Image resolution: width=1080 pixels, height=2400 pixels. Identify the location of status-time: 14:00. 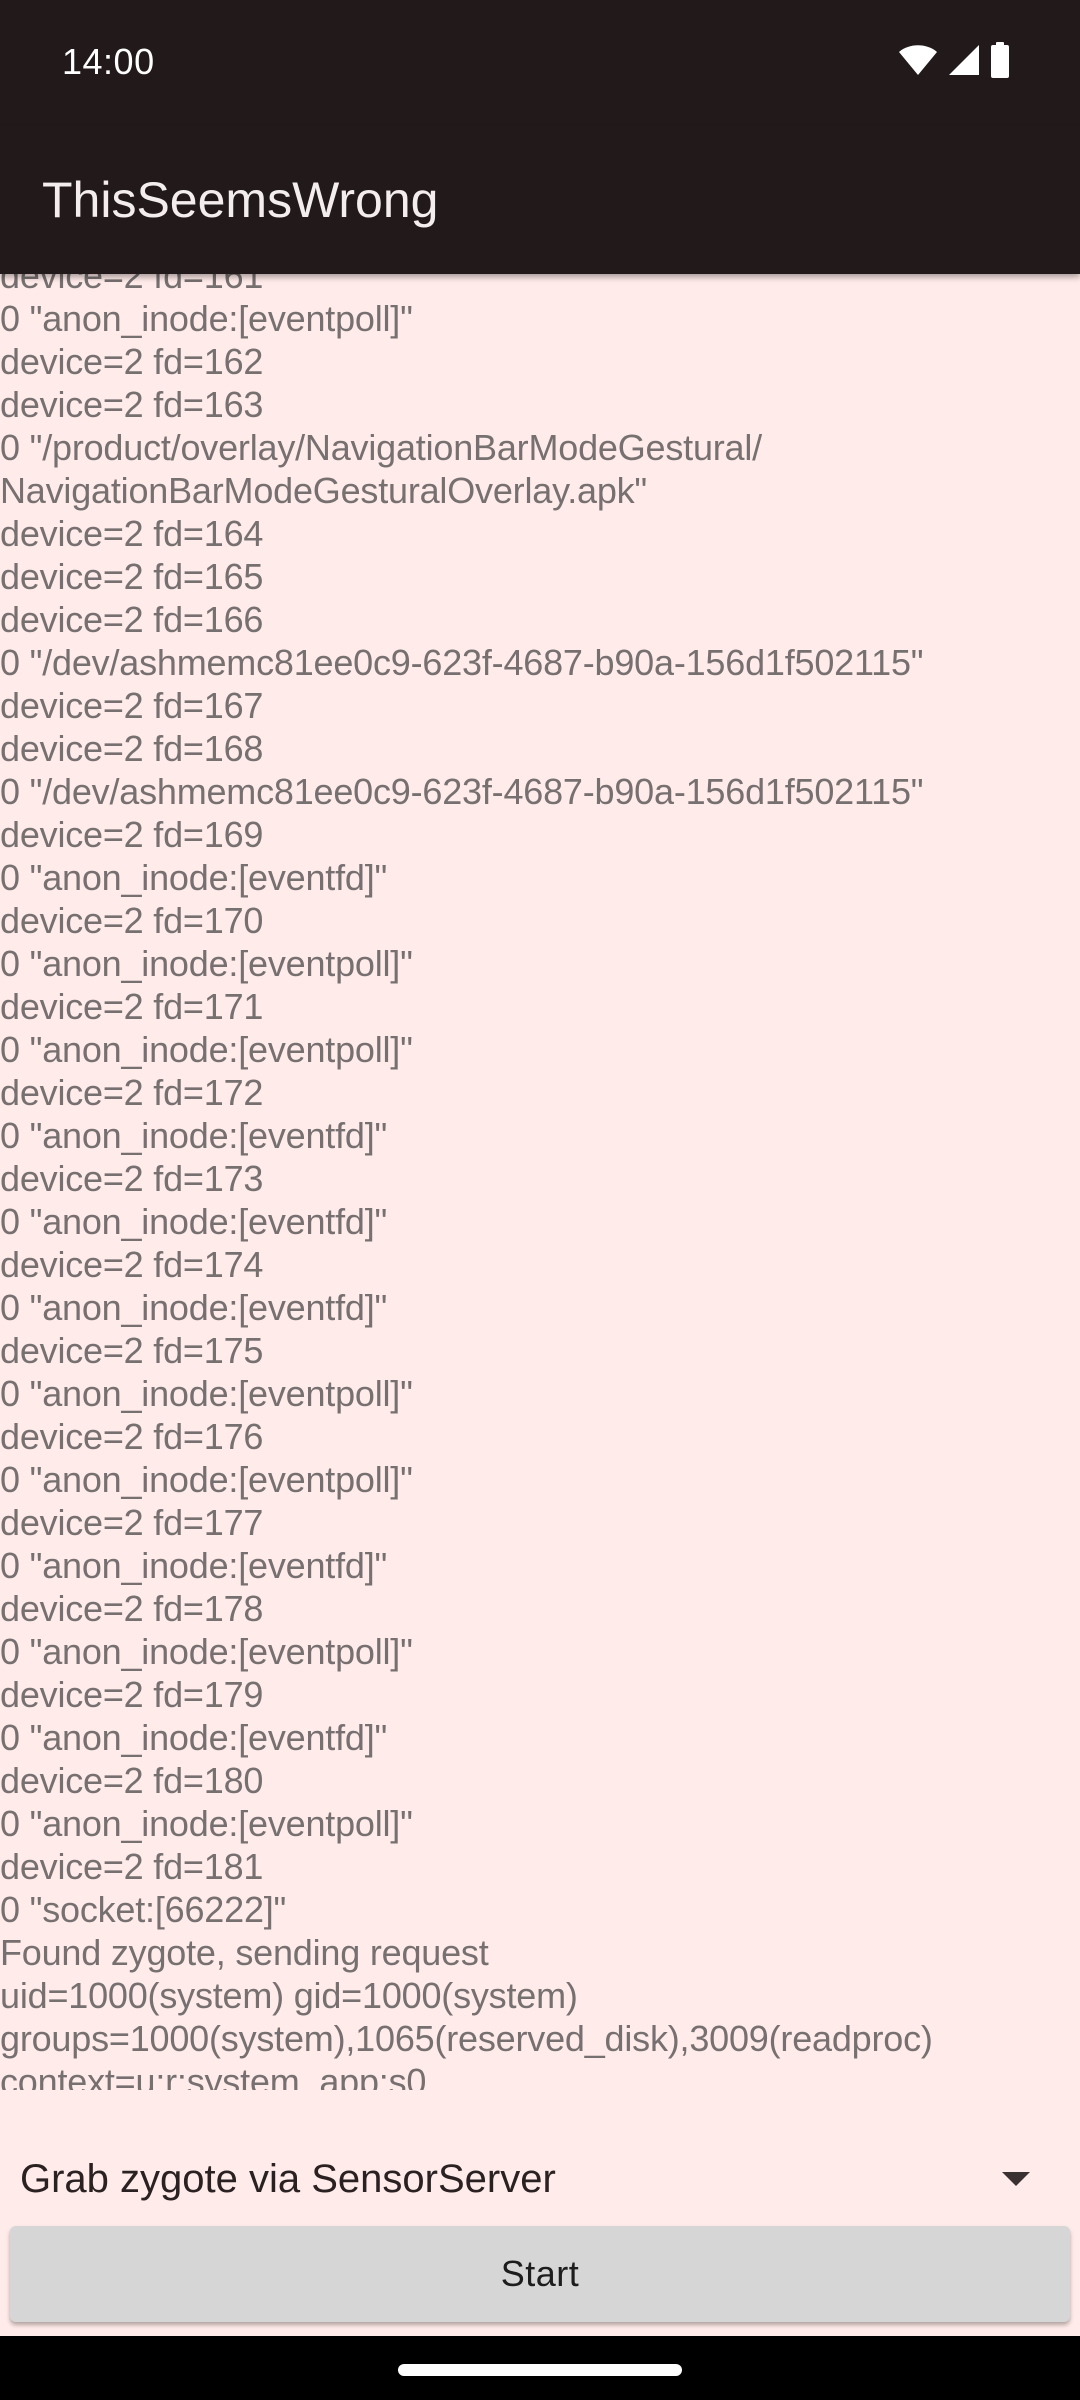
(108, 61).